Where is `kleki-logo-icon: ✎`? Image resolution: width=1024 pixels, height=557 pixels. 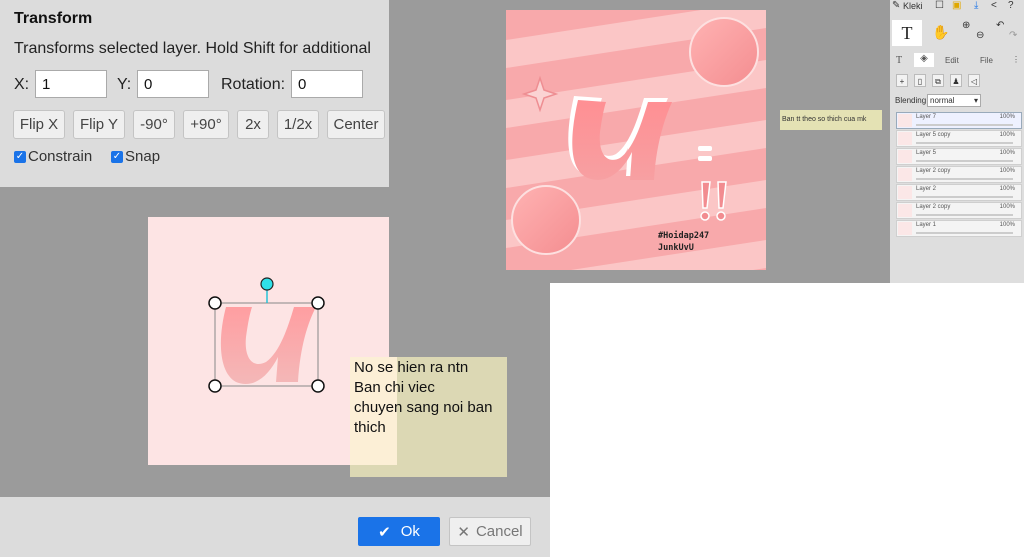
kleki-logo-icon: ✎ is located at coordinates (896, 5).